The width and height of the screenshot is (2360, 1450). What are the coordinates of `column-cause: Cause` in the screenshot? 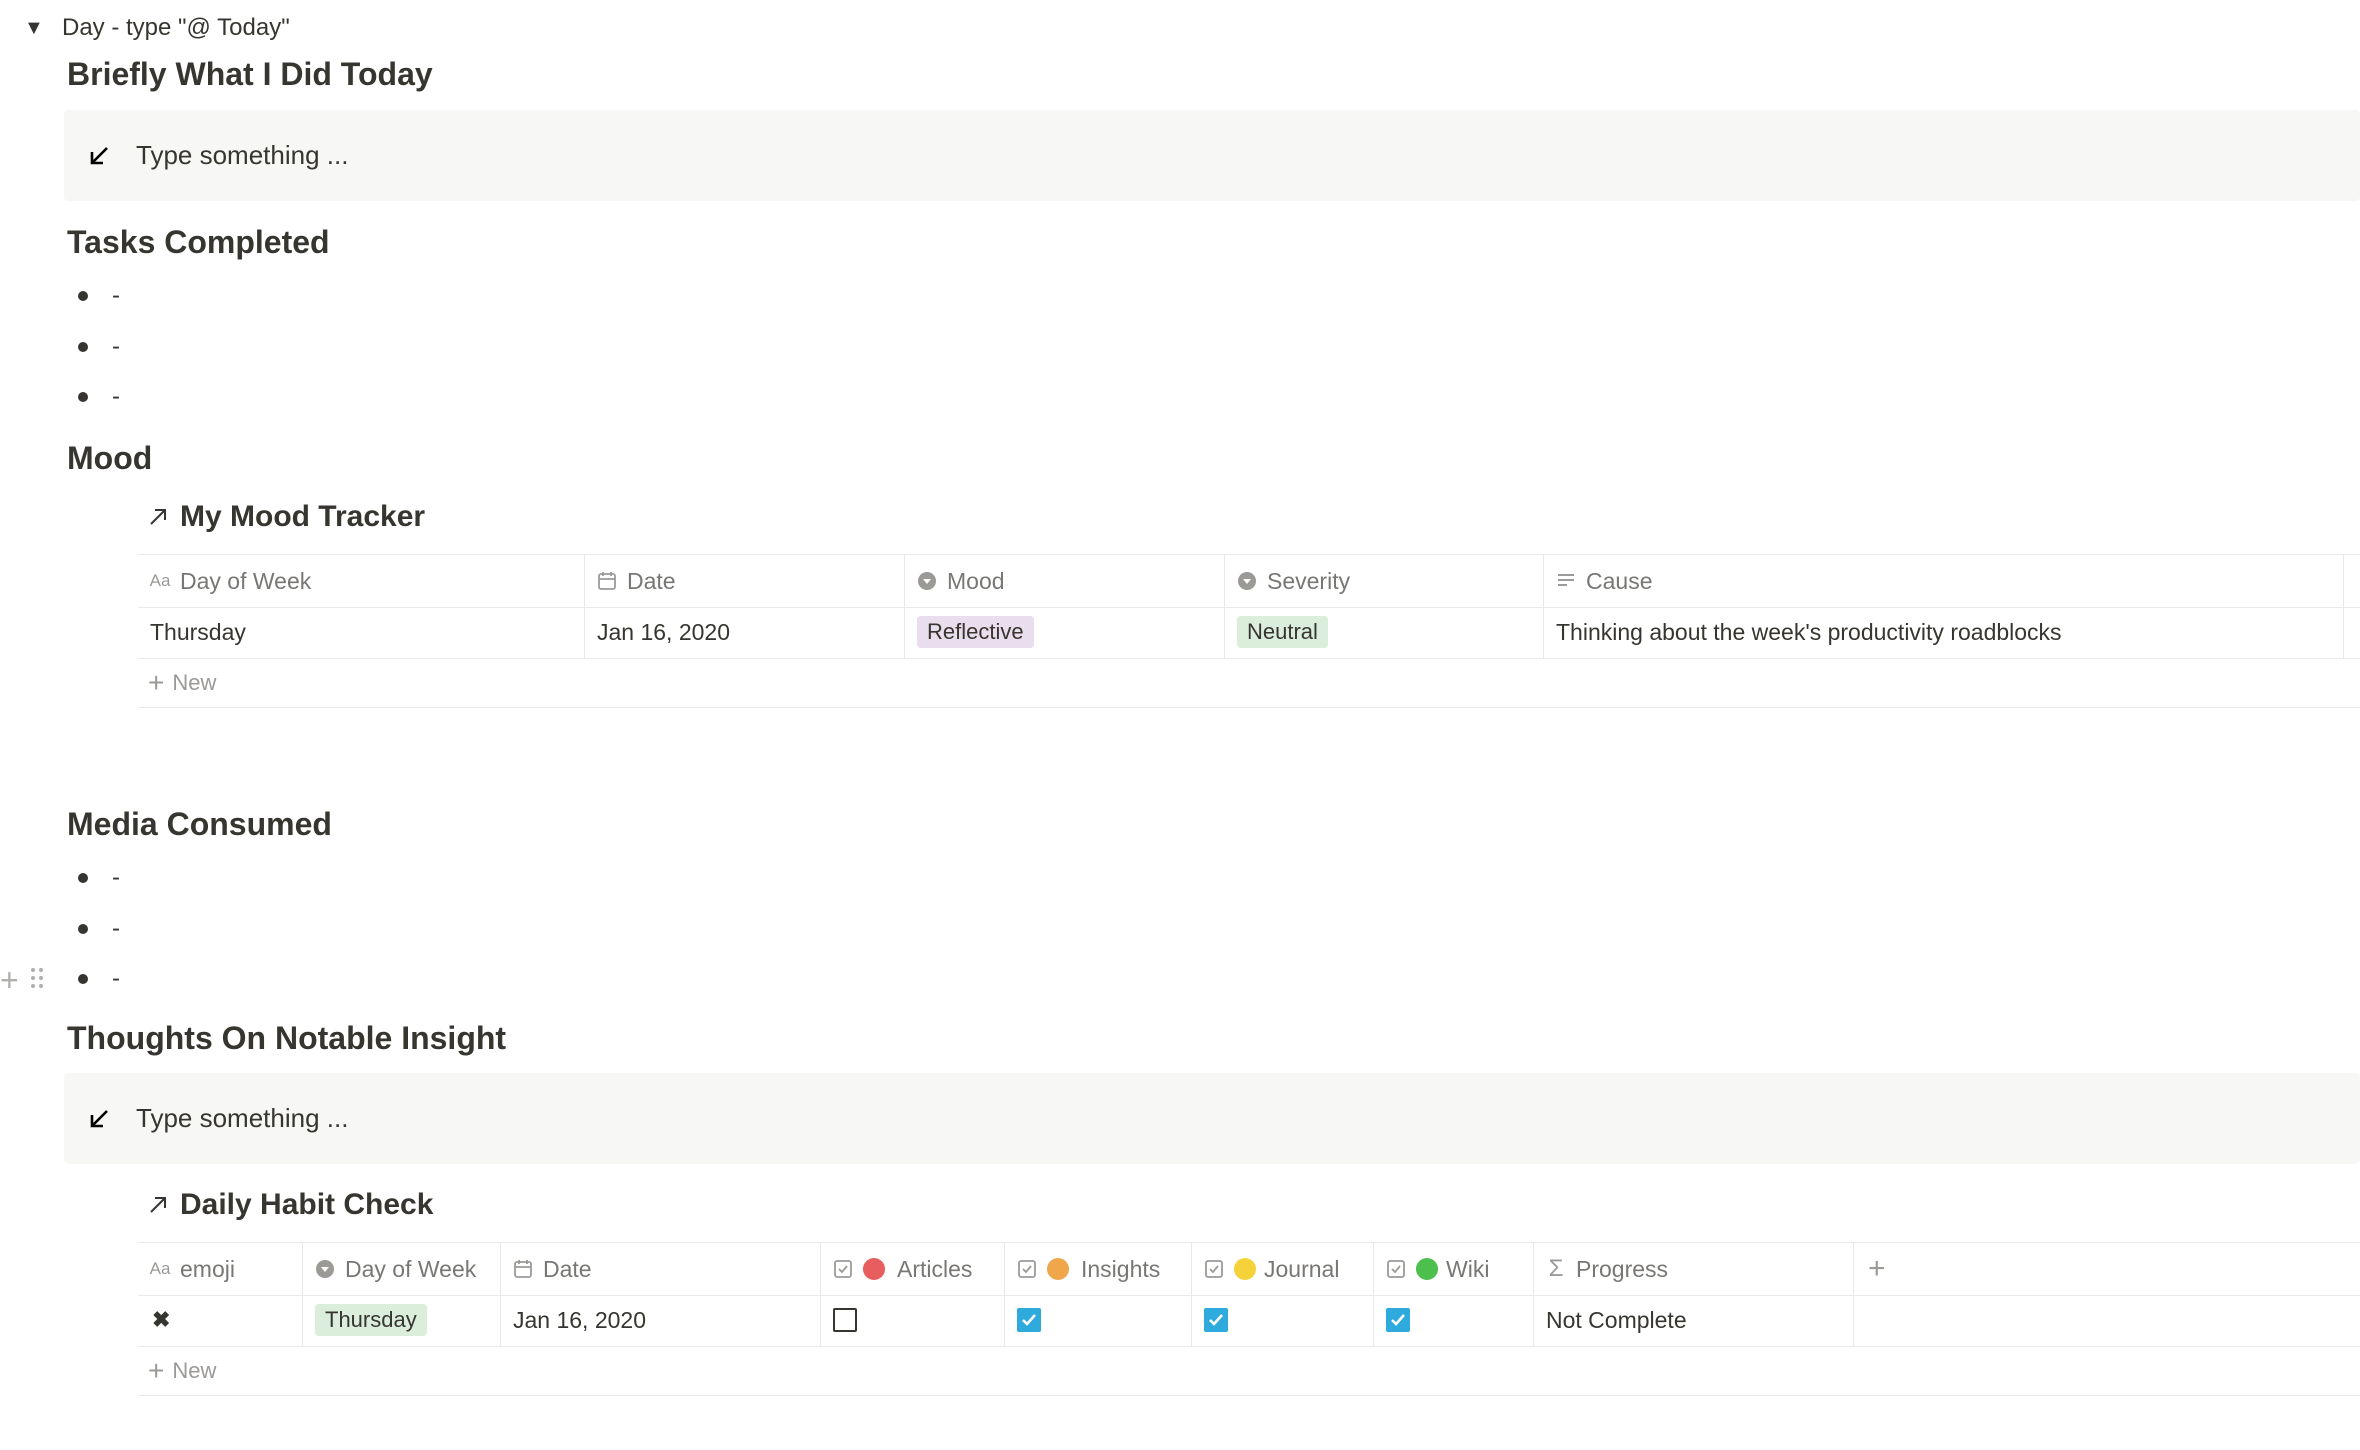 It's located at (1944, 581).